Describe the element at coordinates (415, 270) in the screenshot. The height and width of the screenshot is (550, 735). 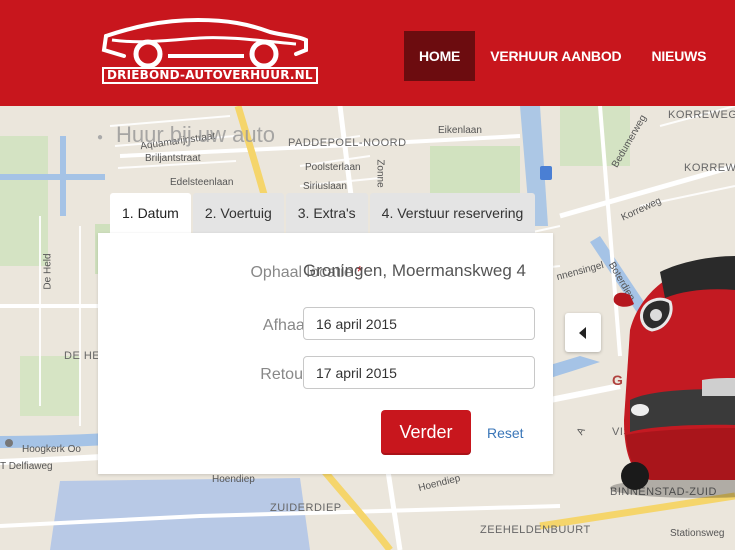
I see `pickup-location-value: Groningen, Moermanskweg 4` at that location.